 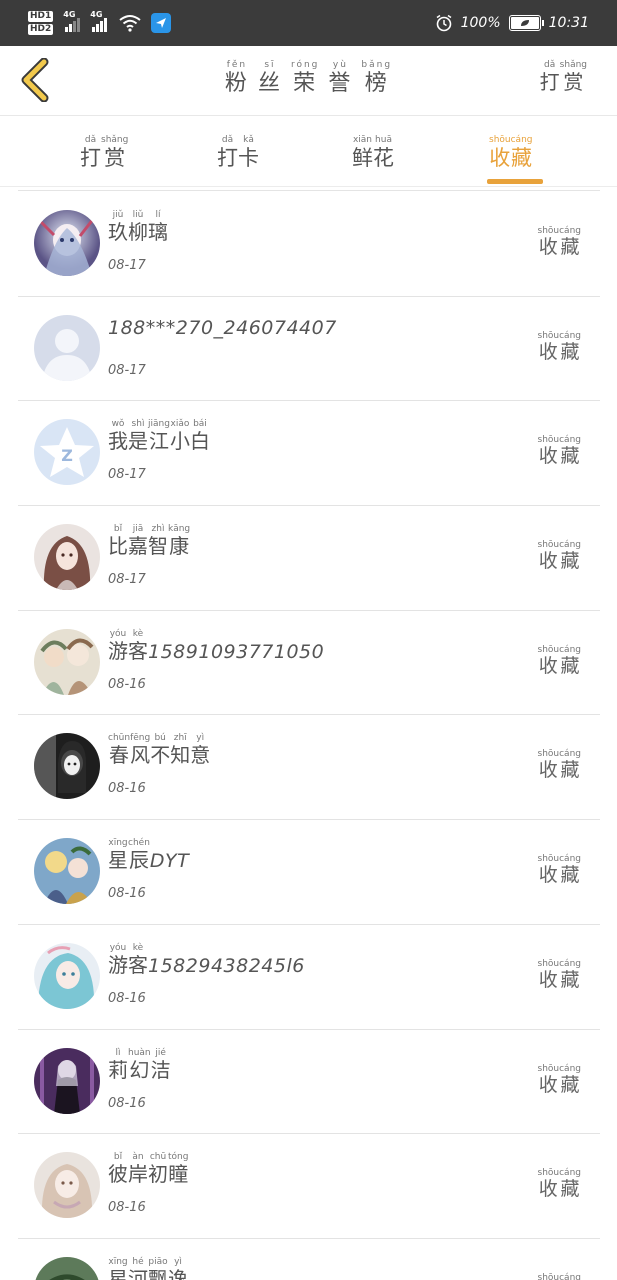 I want to click on name-char: 岸, so click(x=138, y=1174).